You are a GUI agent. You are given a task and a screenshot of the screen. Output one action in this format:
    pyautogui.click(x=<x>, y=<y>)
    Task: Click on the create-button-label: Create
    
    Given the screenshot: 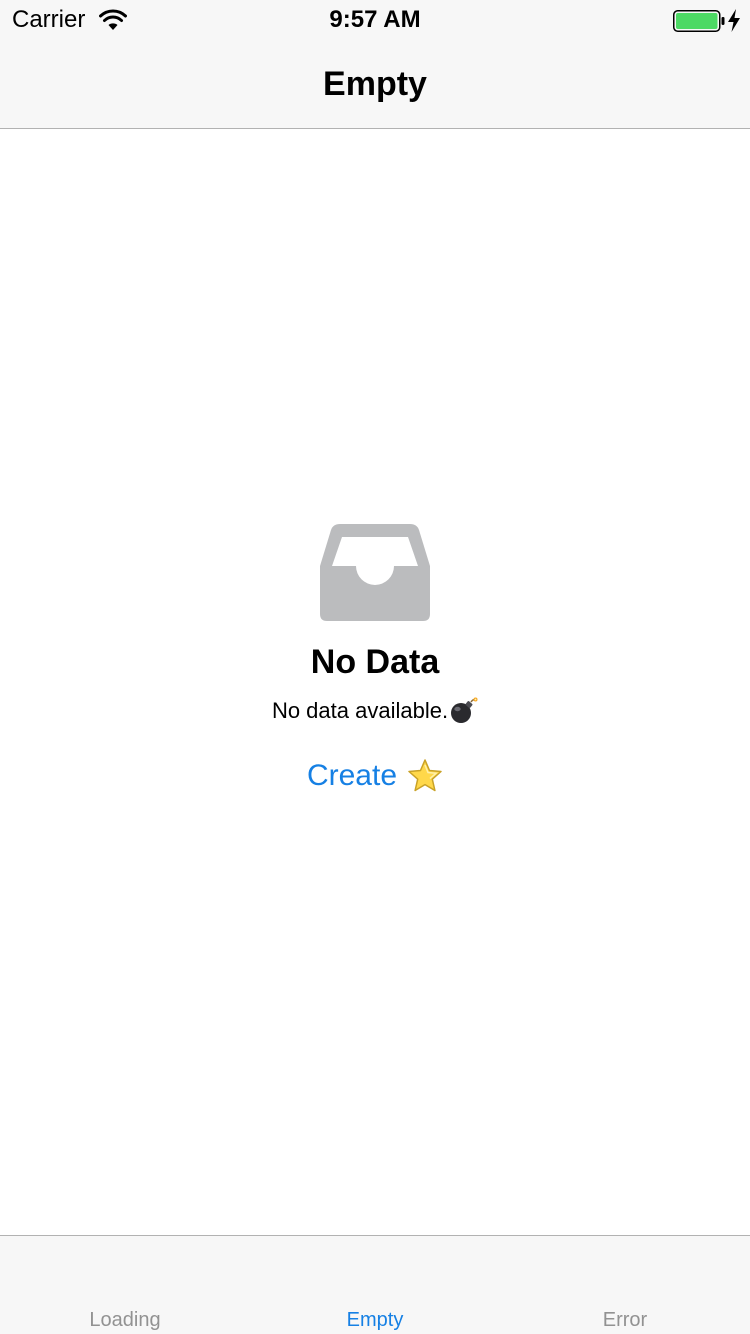 What is the action you would take?
    pyautogui.click(x=352, y=775)
    